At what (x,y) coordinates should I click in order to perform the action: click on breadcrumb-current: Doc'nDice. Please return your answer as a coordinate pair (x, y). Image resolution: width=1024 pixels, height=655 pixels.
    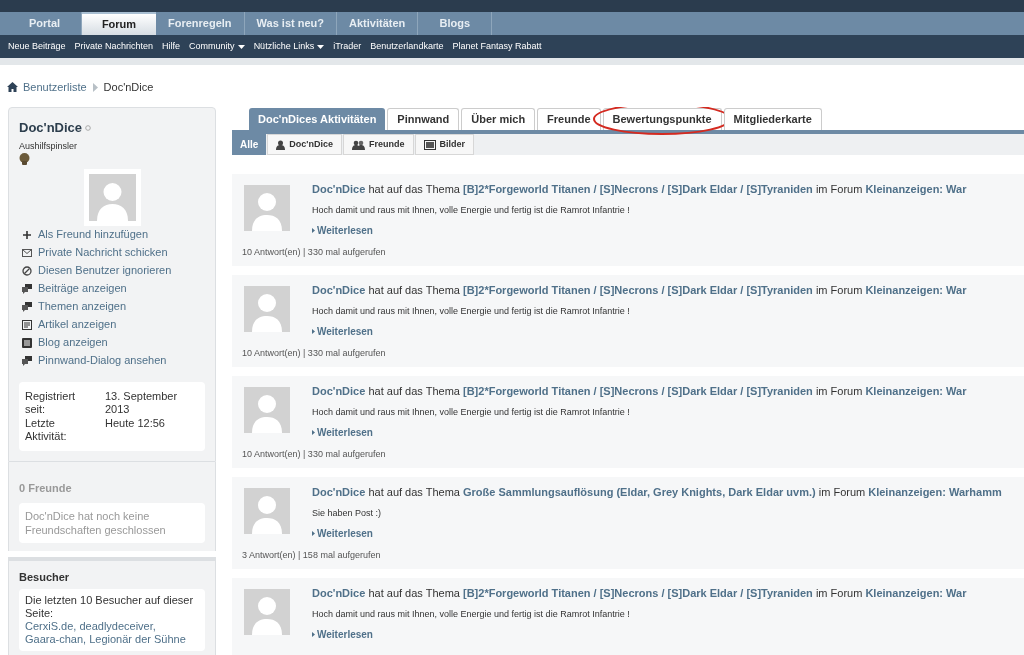
    Looking at the image, I should click on (128, 87).